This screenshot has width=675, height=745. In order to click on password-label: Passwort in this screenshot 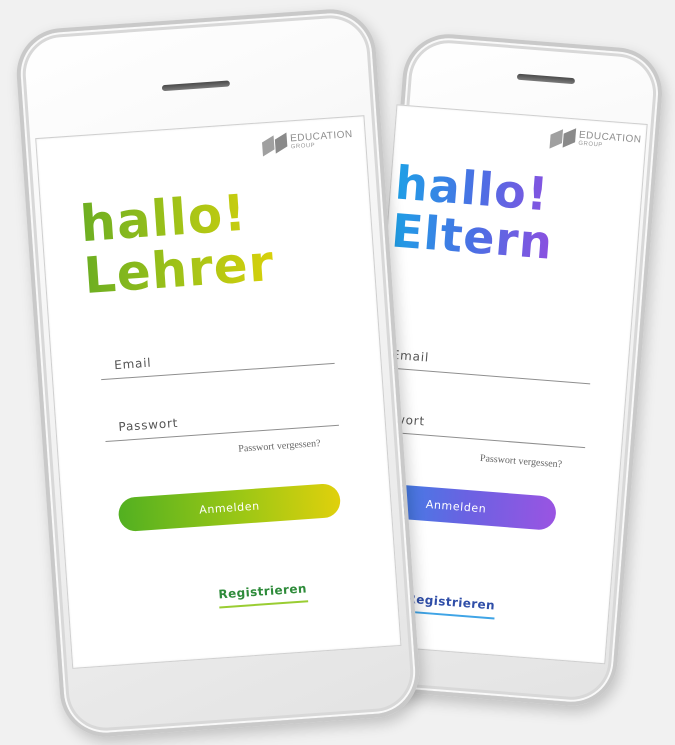, I will do `click(148, 425)`.